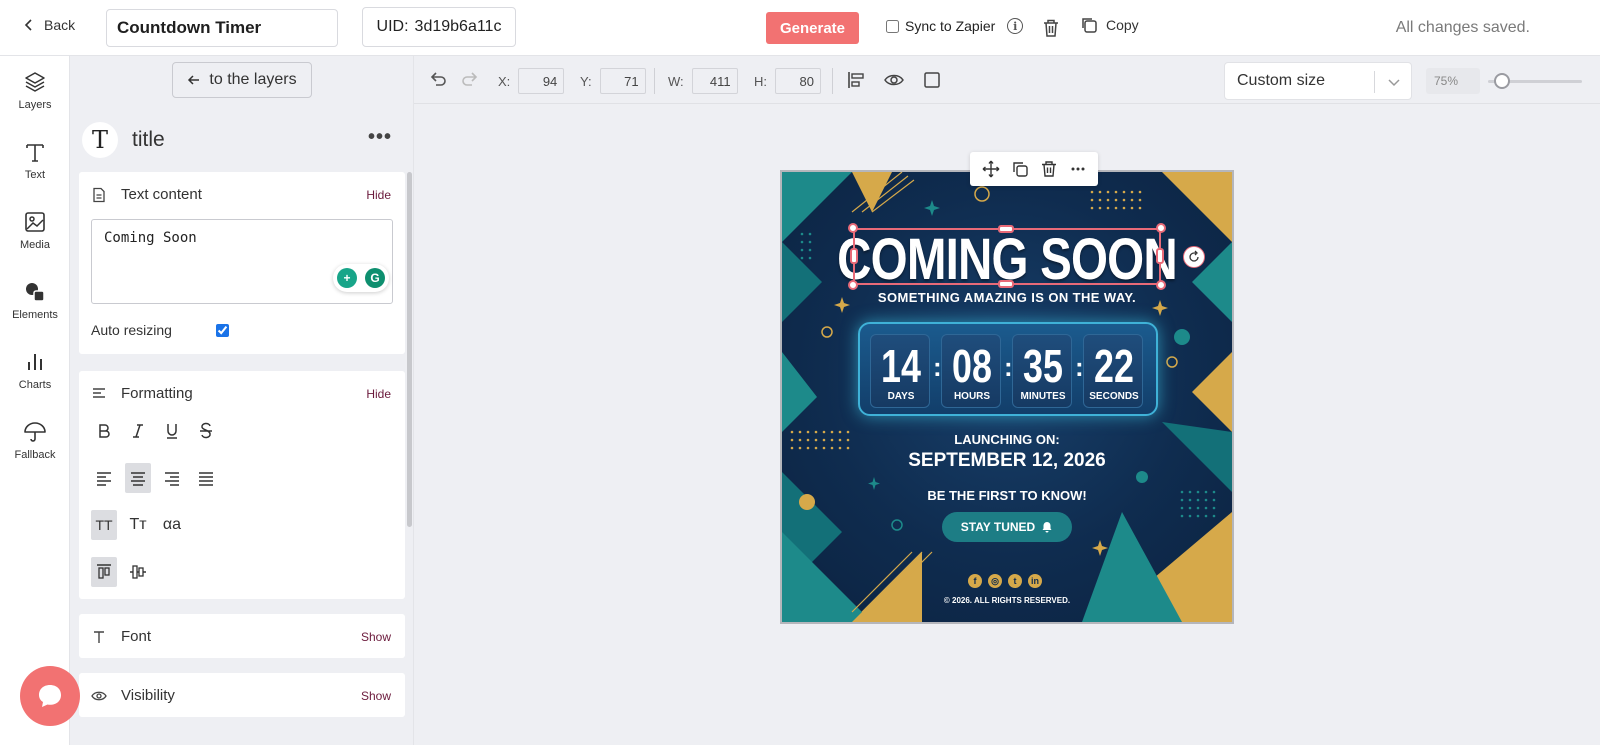  Describe the element at coordinates (995, 581) in the screenshot. I see `instagram-icon: ◎` at that location.